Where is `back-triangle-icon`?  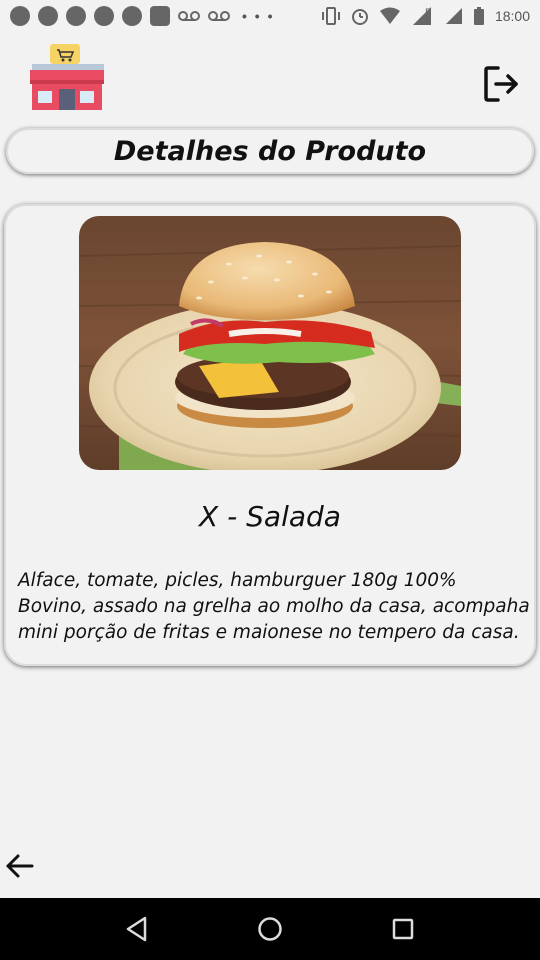
back-triangle-icon is located at coordinates (136, 929).